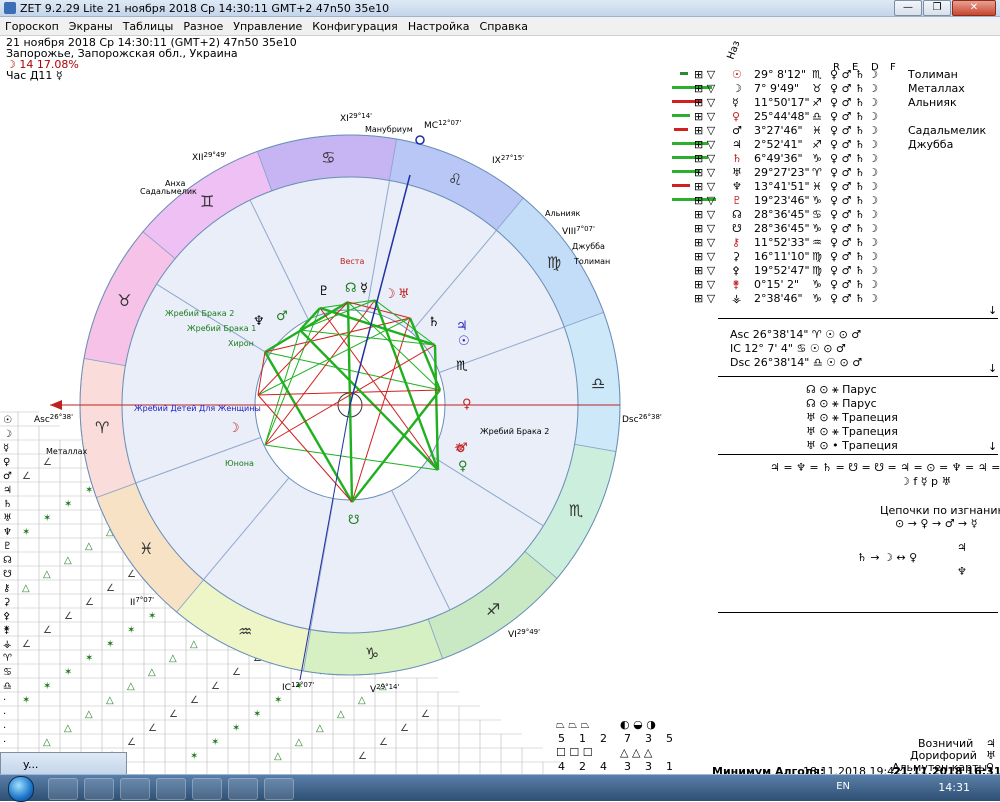  I want to click on planet-row: ⊞ ▽ ☿ 11°50'17" ♐ ♀ ♂ ♄ ☽ Альнияк, so click(832, 103).